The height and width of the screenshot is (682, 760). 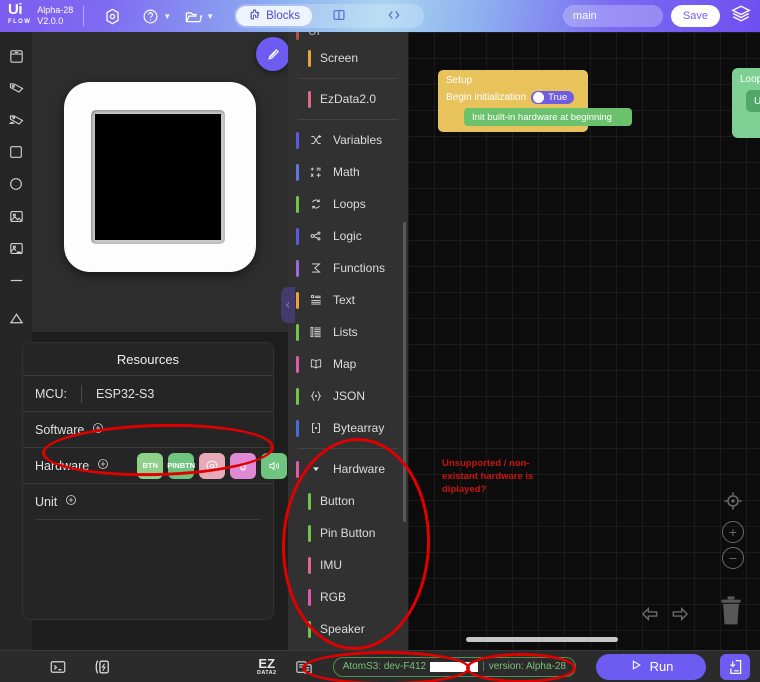 What do you see at coordinates (486, 97) in the screenshot?
I see `begin-initialization-label: Begin initialization` at bounding box center [486, 97].